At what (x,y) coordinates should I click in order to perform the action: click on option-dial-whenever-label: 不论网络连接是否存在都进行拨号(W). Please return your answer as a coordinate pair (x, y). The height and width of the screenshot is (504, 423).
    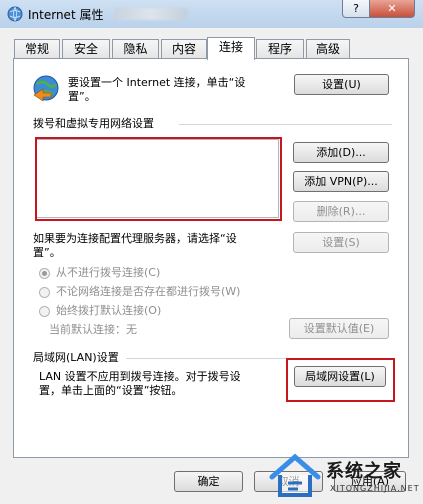
    Looking at the image, I should click on (148, 291).